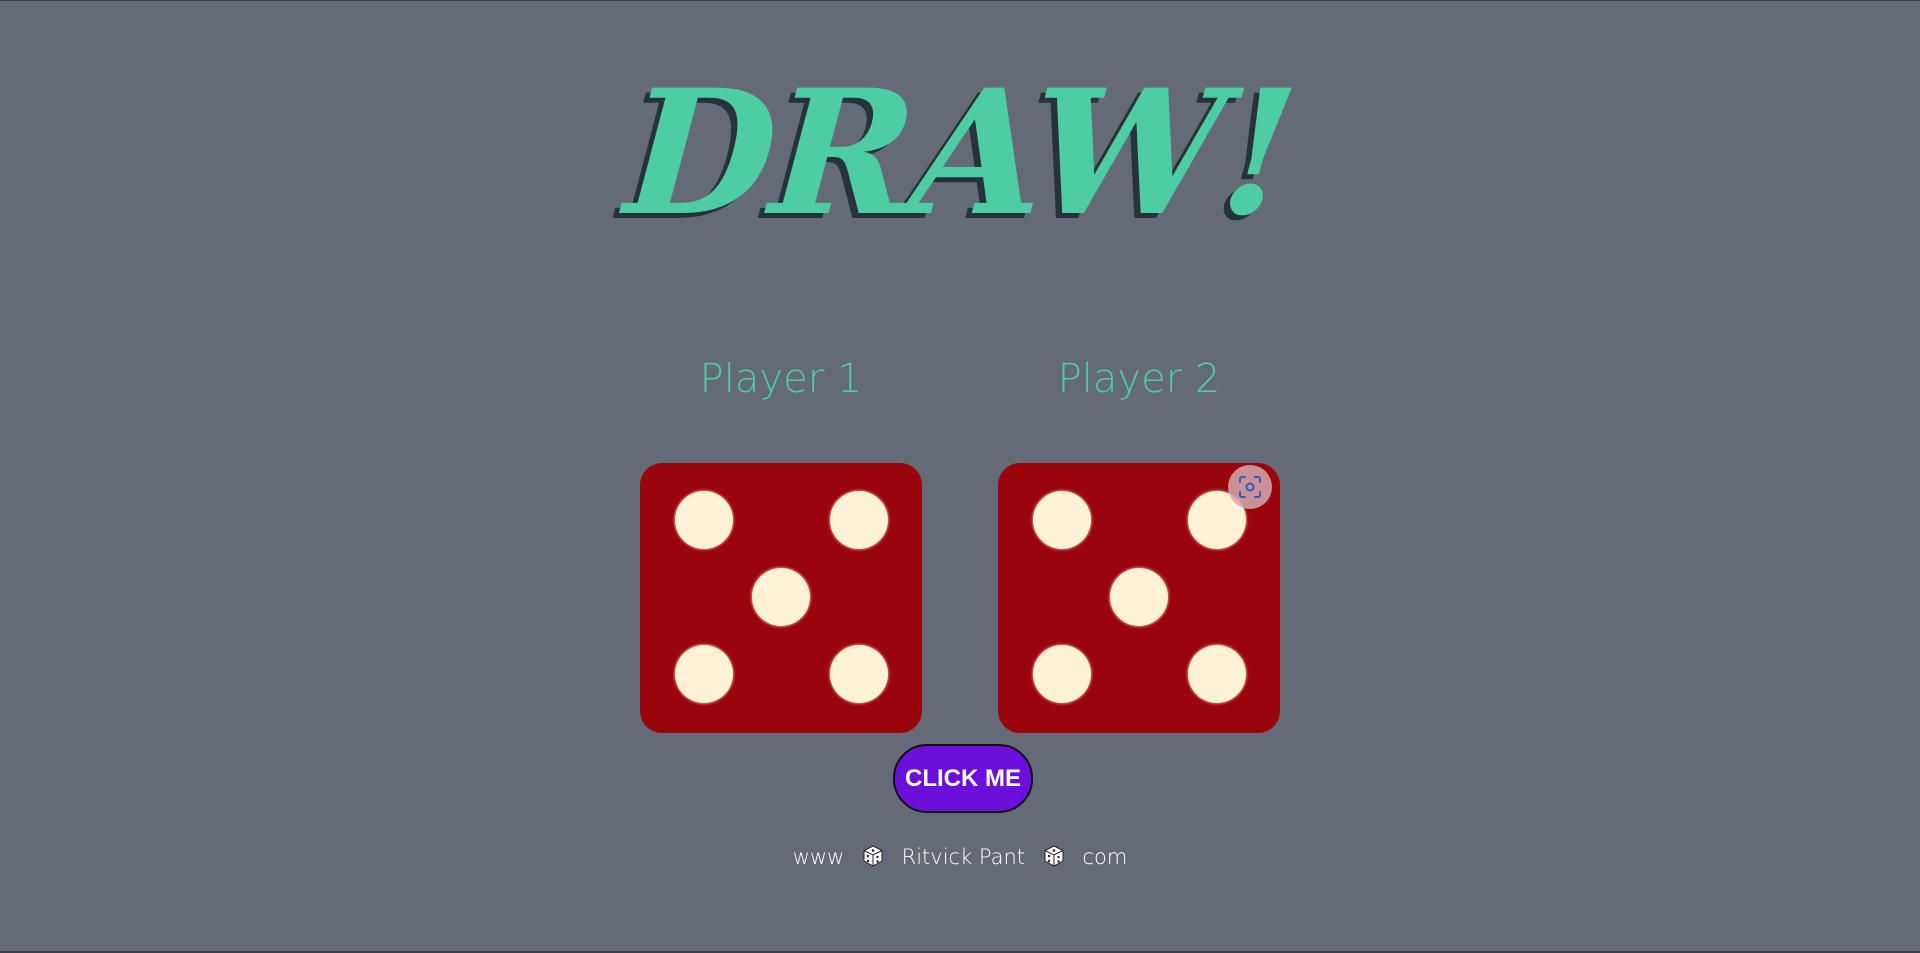  I want to click on result-title: DRAW!, so click(960, 152).